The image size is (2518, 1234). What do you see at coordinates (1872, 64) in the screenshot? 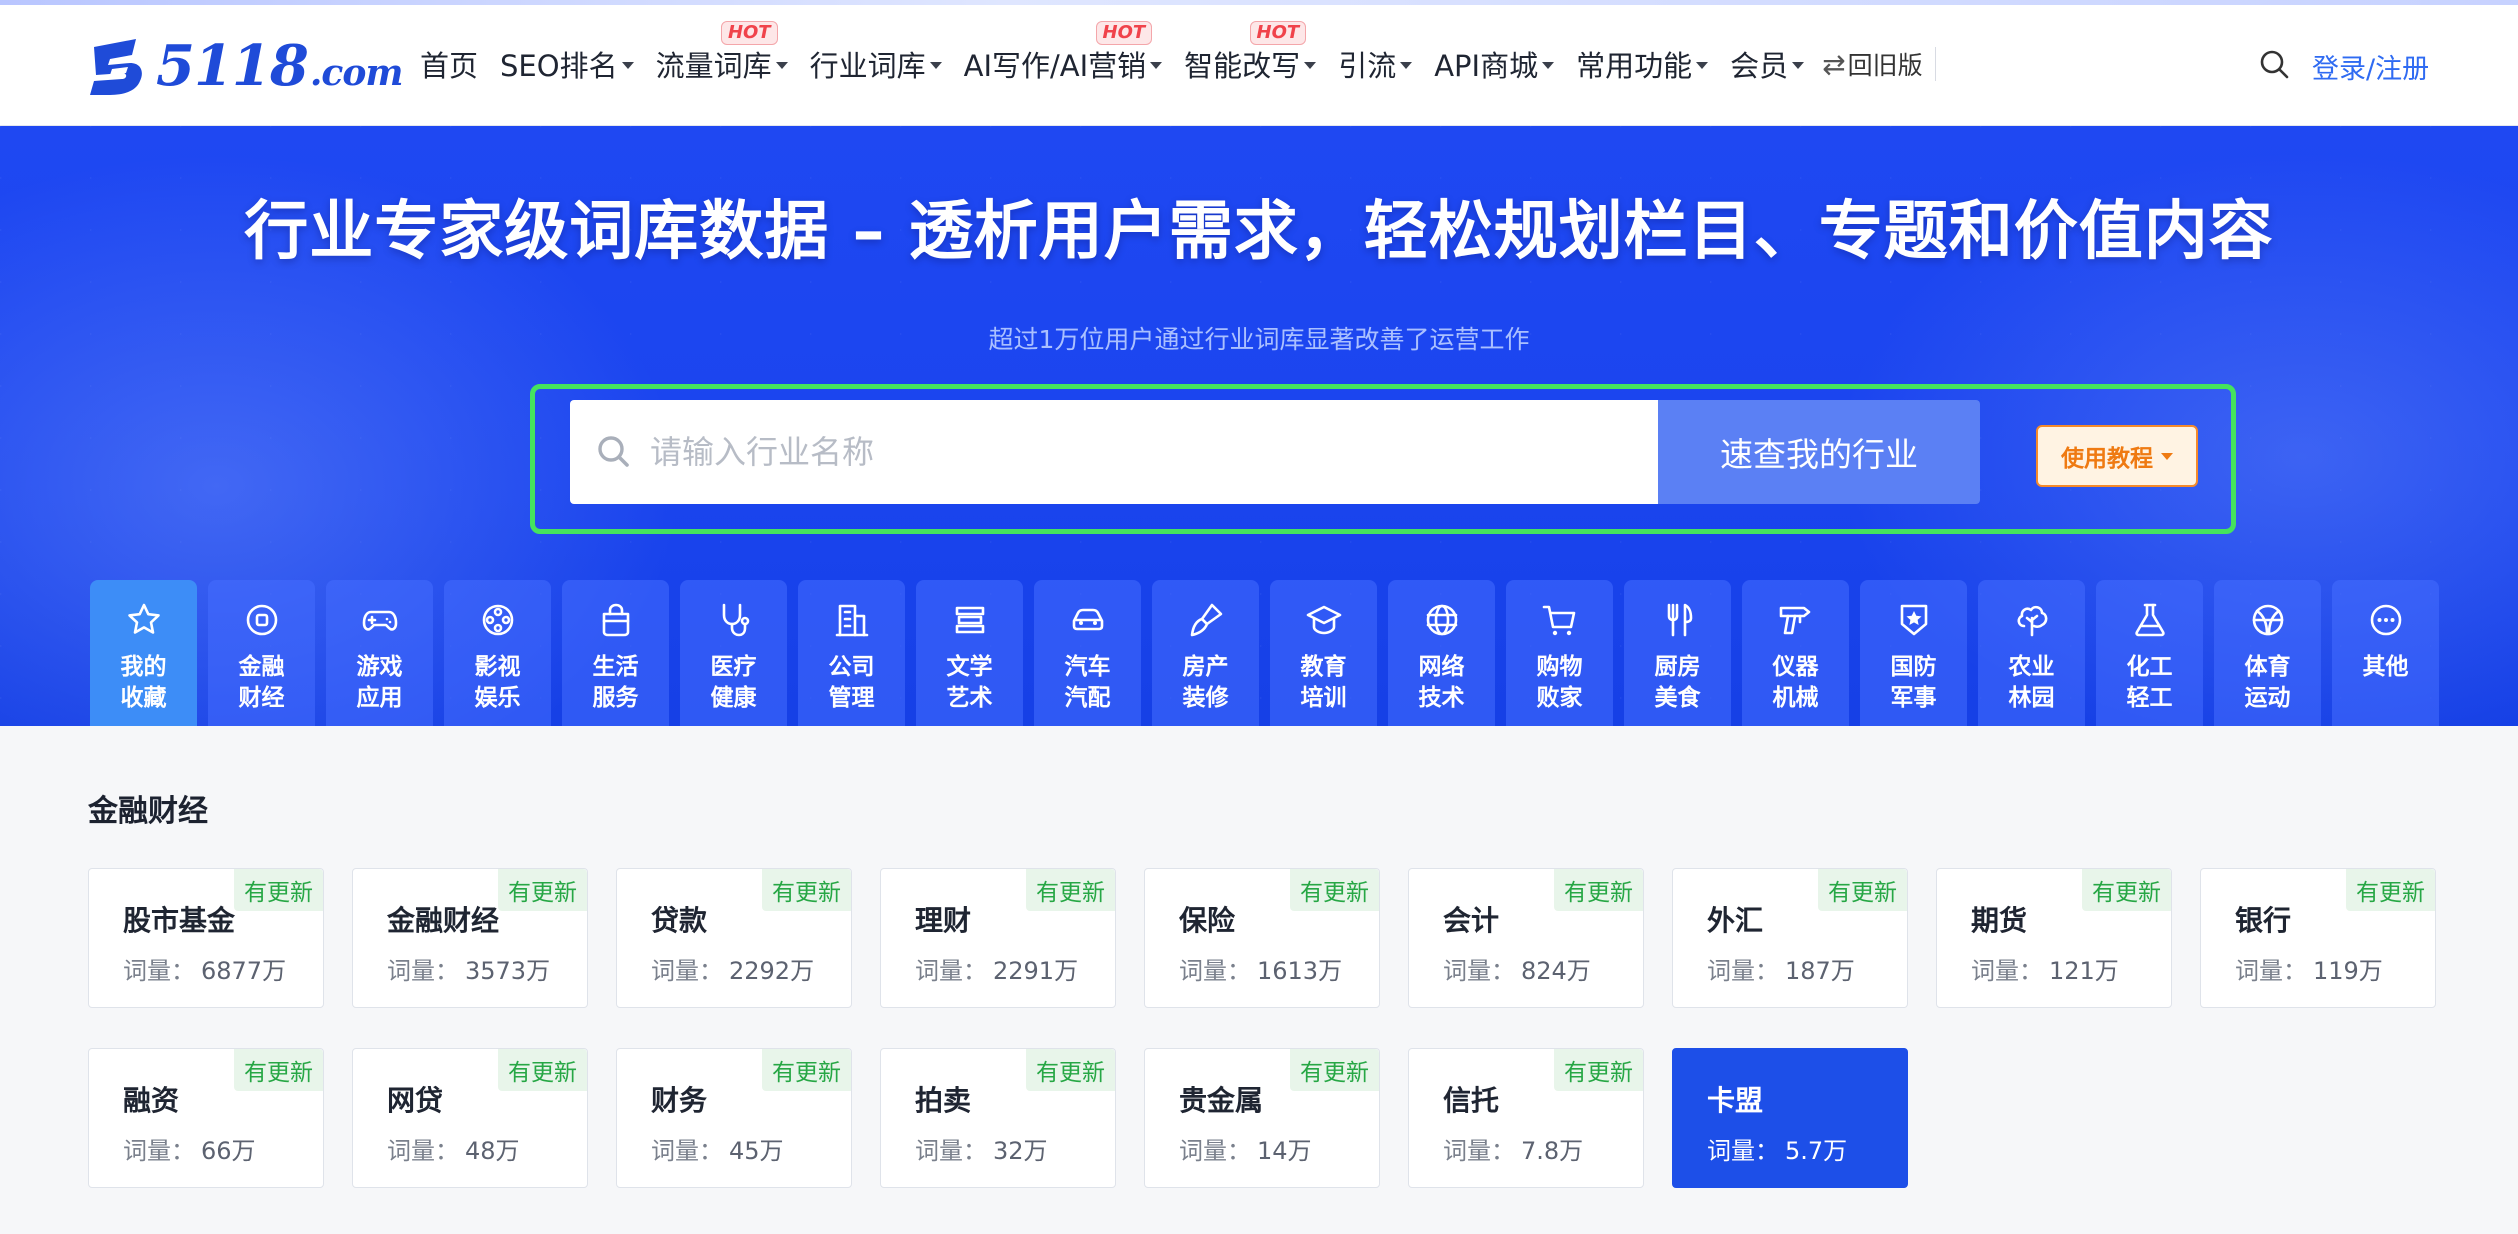
I see `old-version-link: ⇄ 回旧版` at bounding box center [1872, 64].